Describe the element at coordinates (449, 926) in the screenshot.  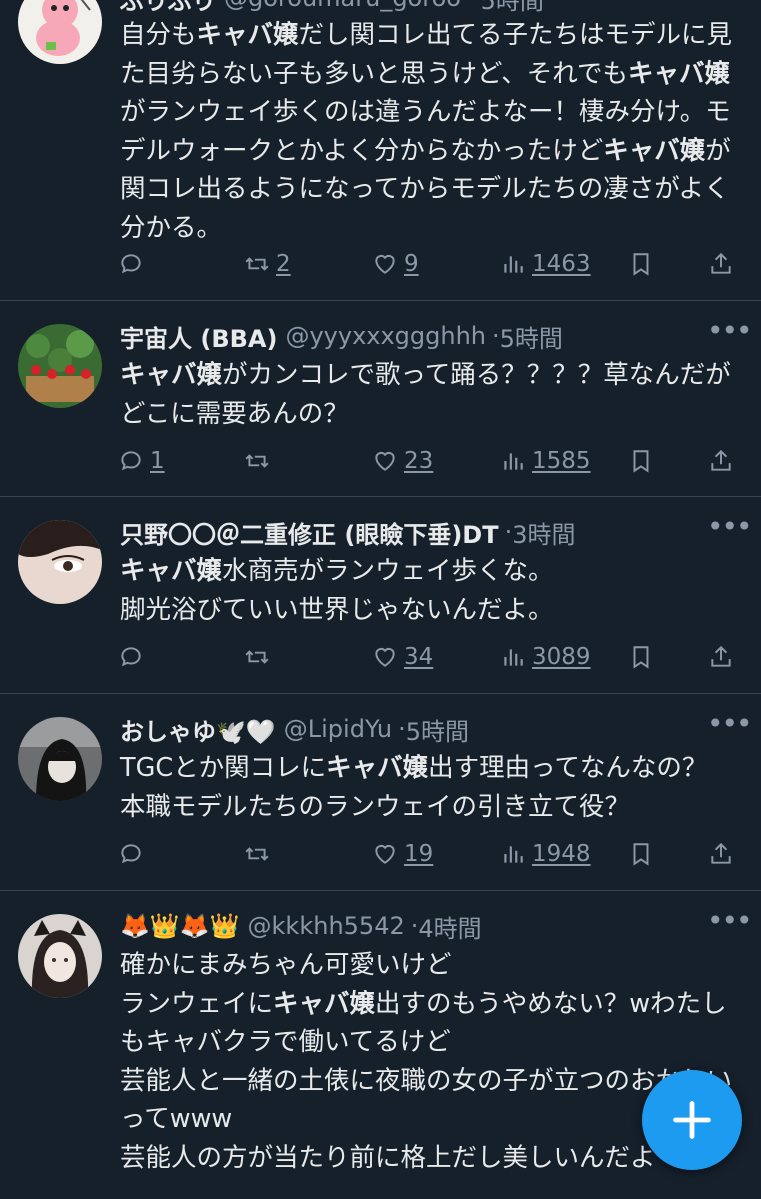
I see `tweet-time: 4時間` at that location.